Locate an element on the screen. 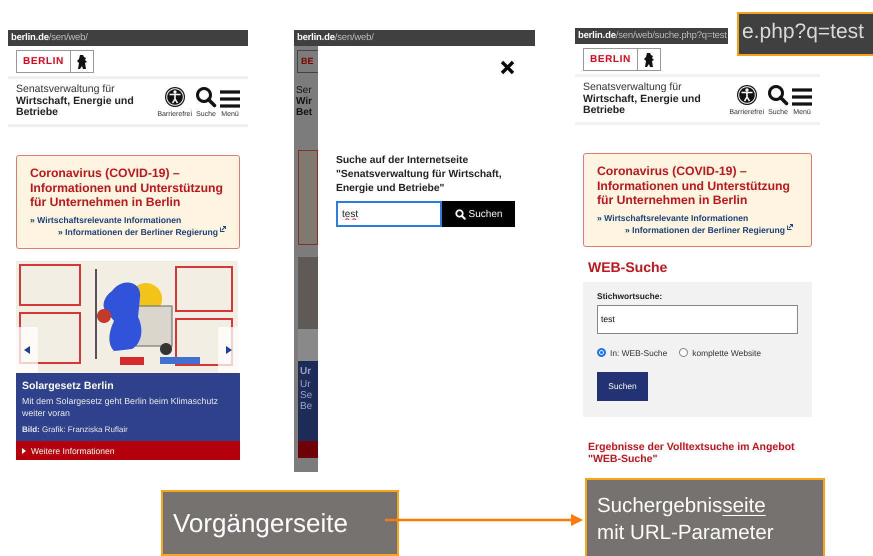 This screenshot has width=873, height=556. section-heading: WEB-Suche is located at coordinates (628, 266).